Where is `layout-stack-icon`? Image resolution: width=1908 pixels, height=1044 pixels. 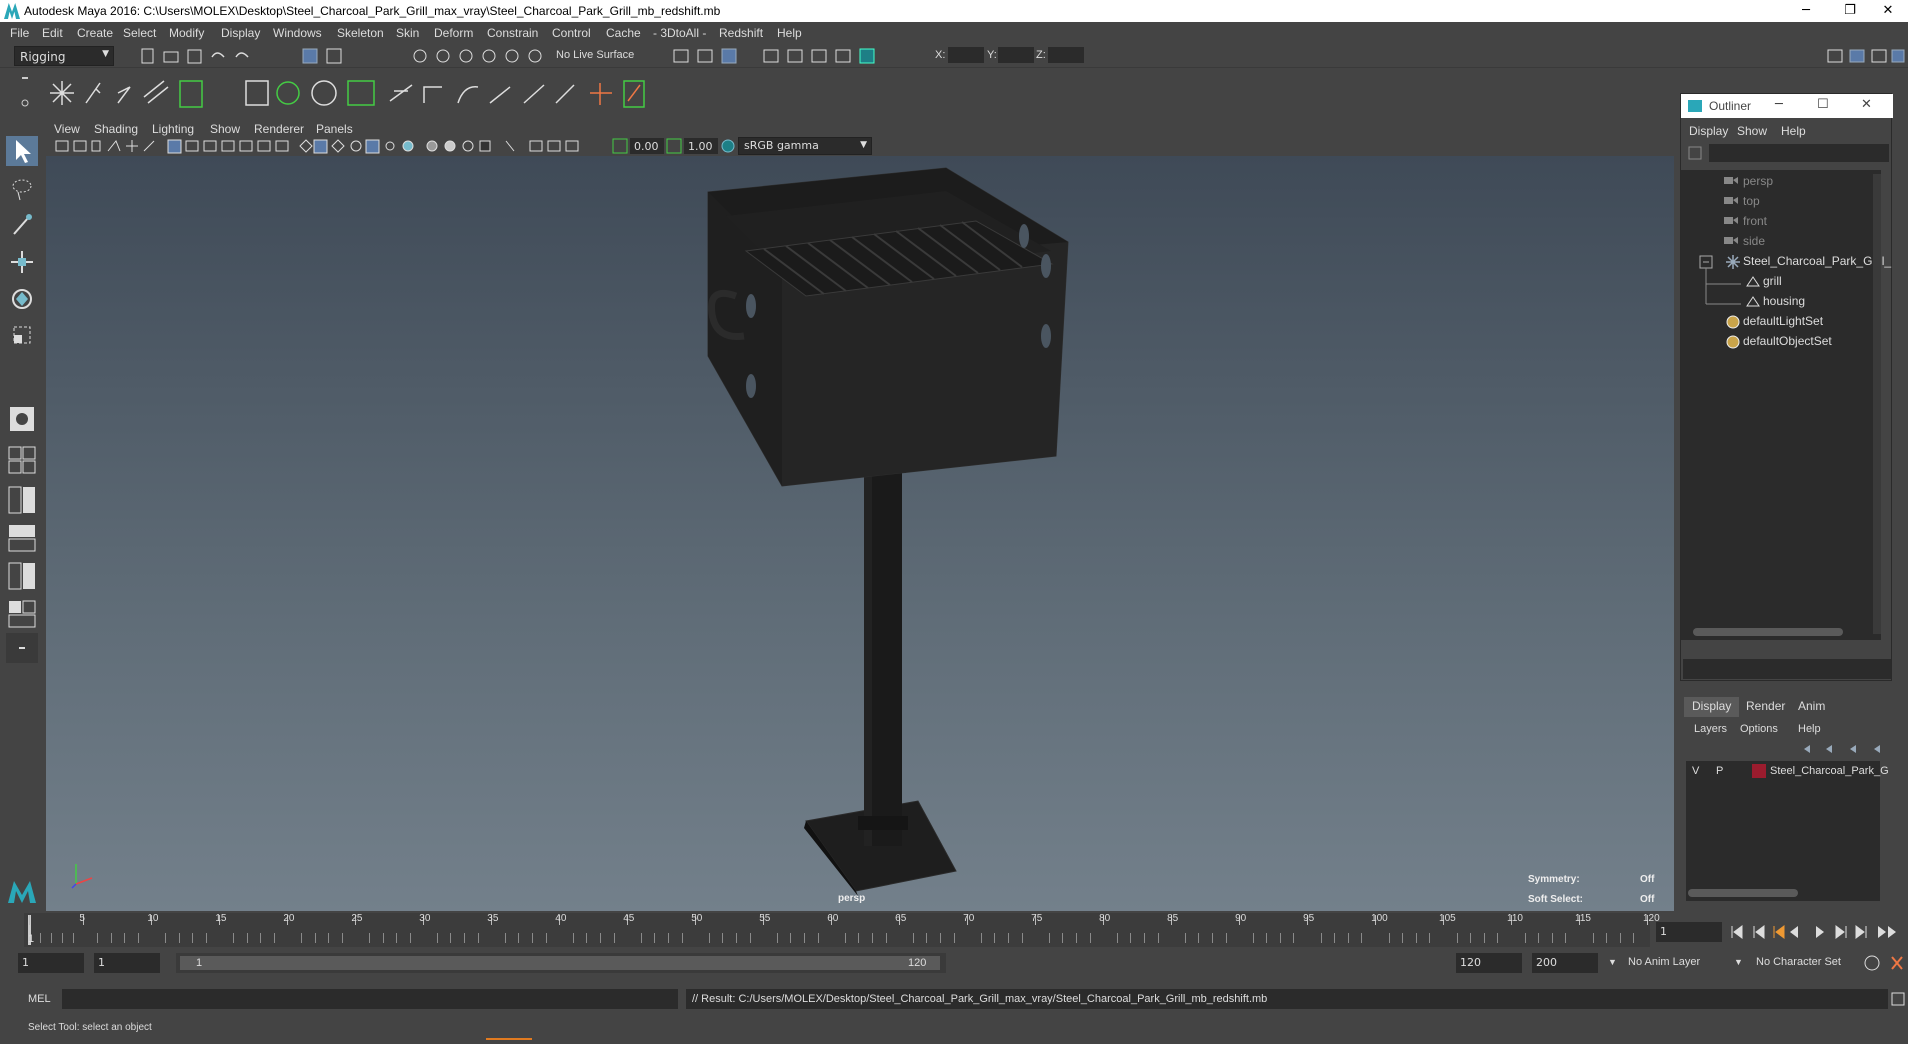 layout-stack-icon is located at coordinates (22, 538).